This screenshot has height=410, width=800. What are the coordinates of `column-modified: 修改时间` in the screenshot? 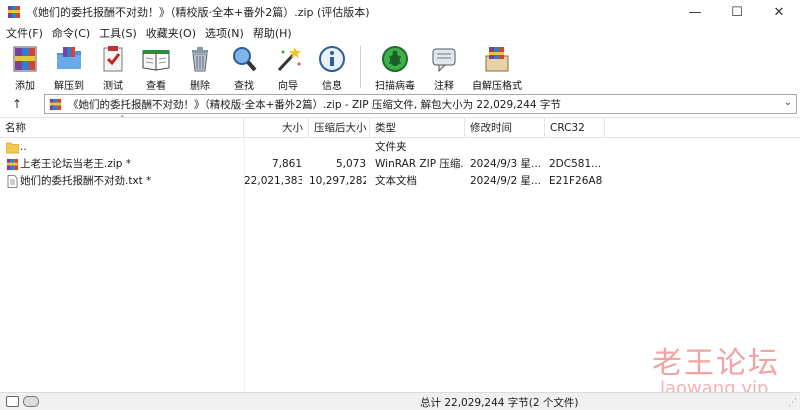 It's located at (505, 128).